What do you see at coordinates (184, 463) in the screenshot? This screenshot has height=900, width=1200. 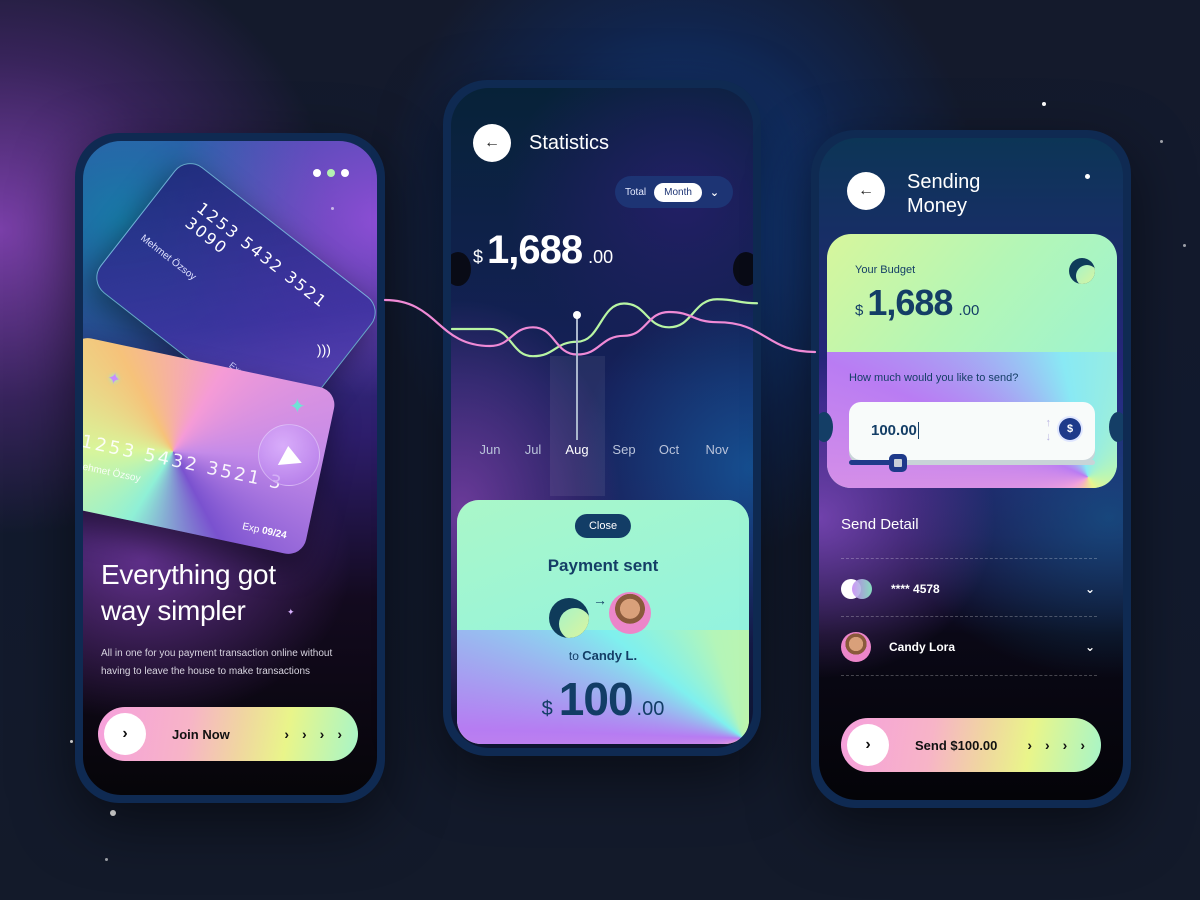 I see `card-number: 1253 5432 3521 3` at bounding box center [184, 463].